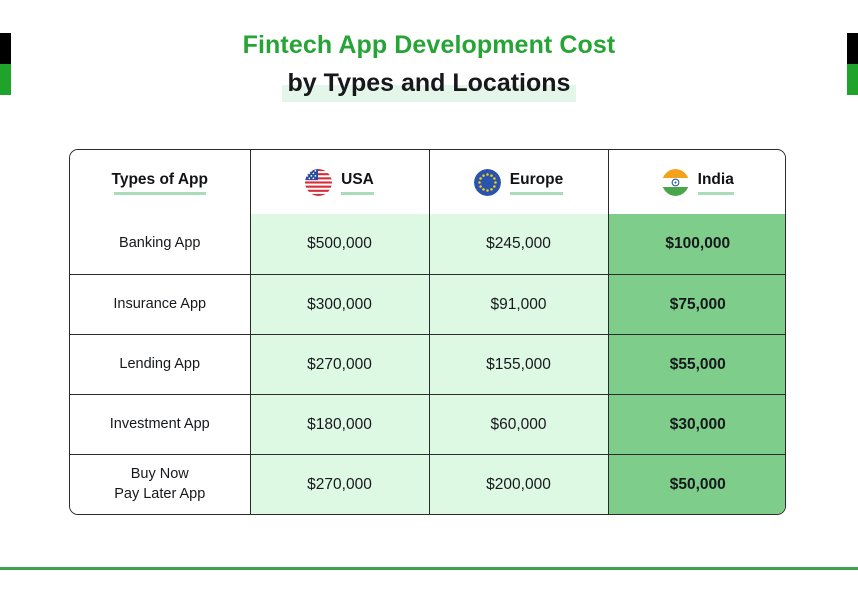 The image size is (858, 590). What do you see at coordinates (696, 244) in the screenshot?
I see `cell-cost-india: $100,000` at bounding box center [696, 244].